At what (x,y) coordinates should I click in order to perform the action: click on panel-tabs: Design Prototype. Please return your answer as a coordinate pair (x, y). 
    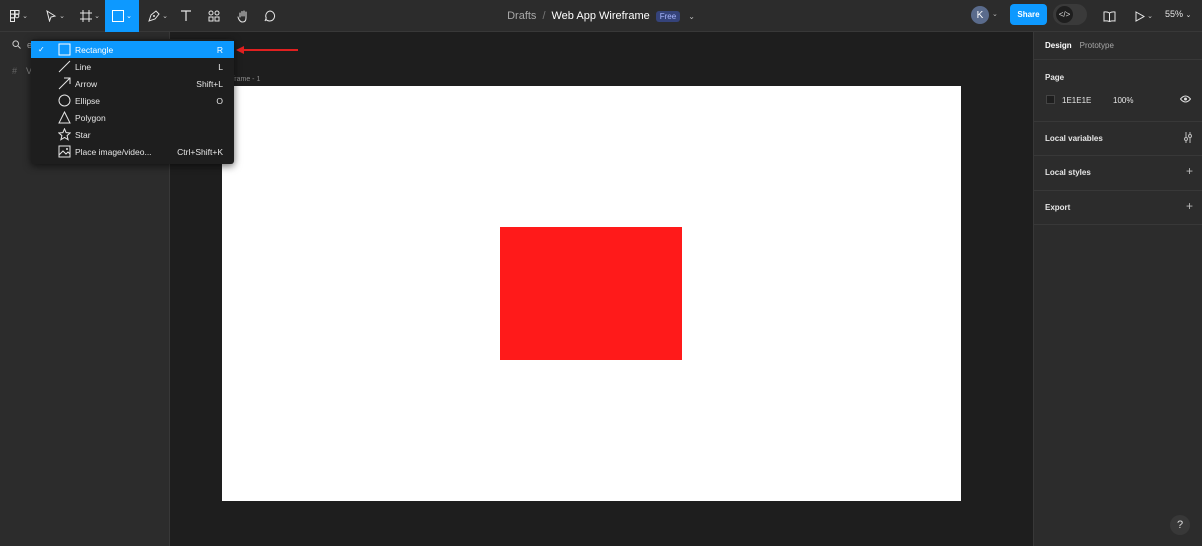
    Looking at the image, I should click on (1079, 45).